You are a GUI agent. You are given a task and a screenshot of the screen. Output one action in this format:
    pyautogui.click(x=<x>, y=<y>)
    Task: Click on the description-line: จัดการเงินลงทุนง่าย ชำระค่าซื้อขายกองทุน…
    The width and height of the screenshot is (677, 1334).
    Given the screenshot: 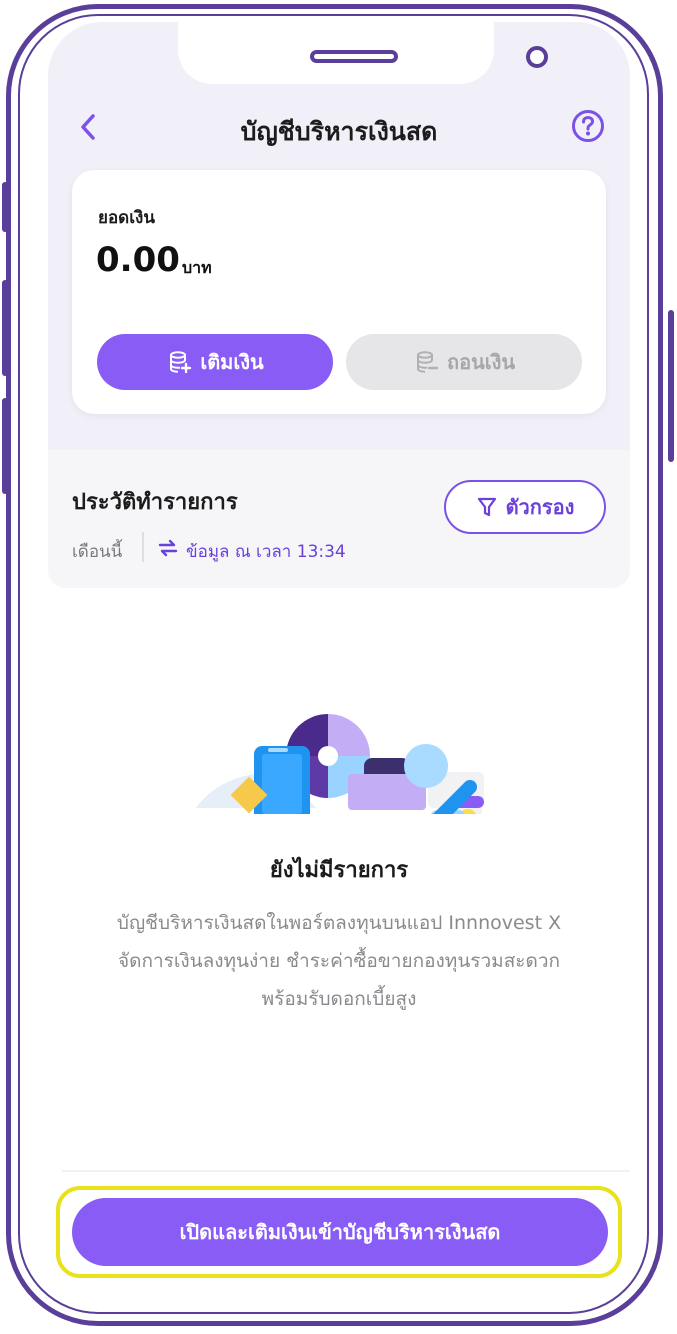 What is the action you would take?
    pyautogui.click(x=339, y=961)
    